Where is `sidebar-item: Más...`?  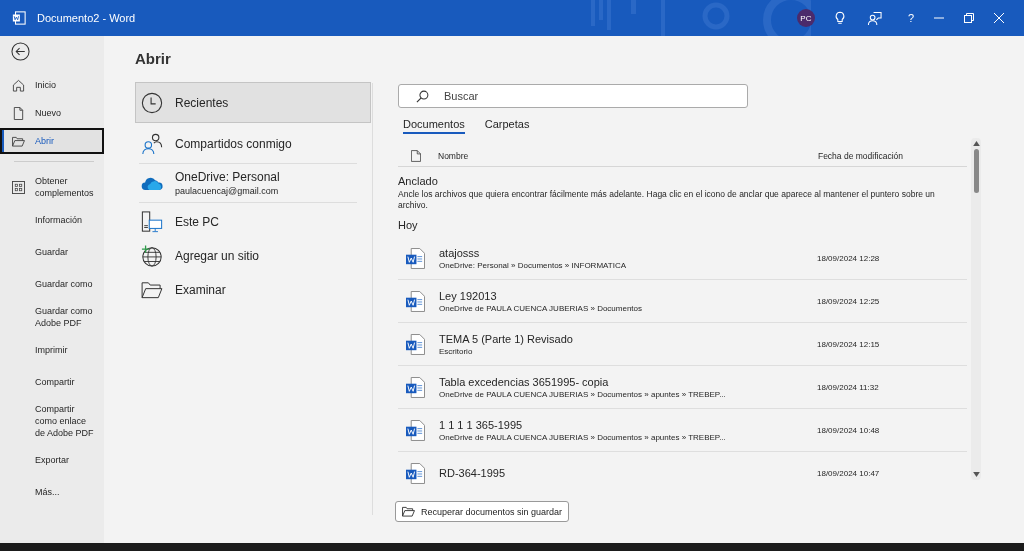
sidebar-item: Más... is located at coordinates (52, 492).